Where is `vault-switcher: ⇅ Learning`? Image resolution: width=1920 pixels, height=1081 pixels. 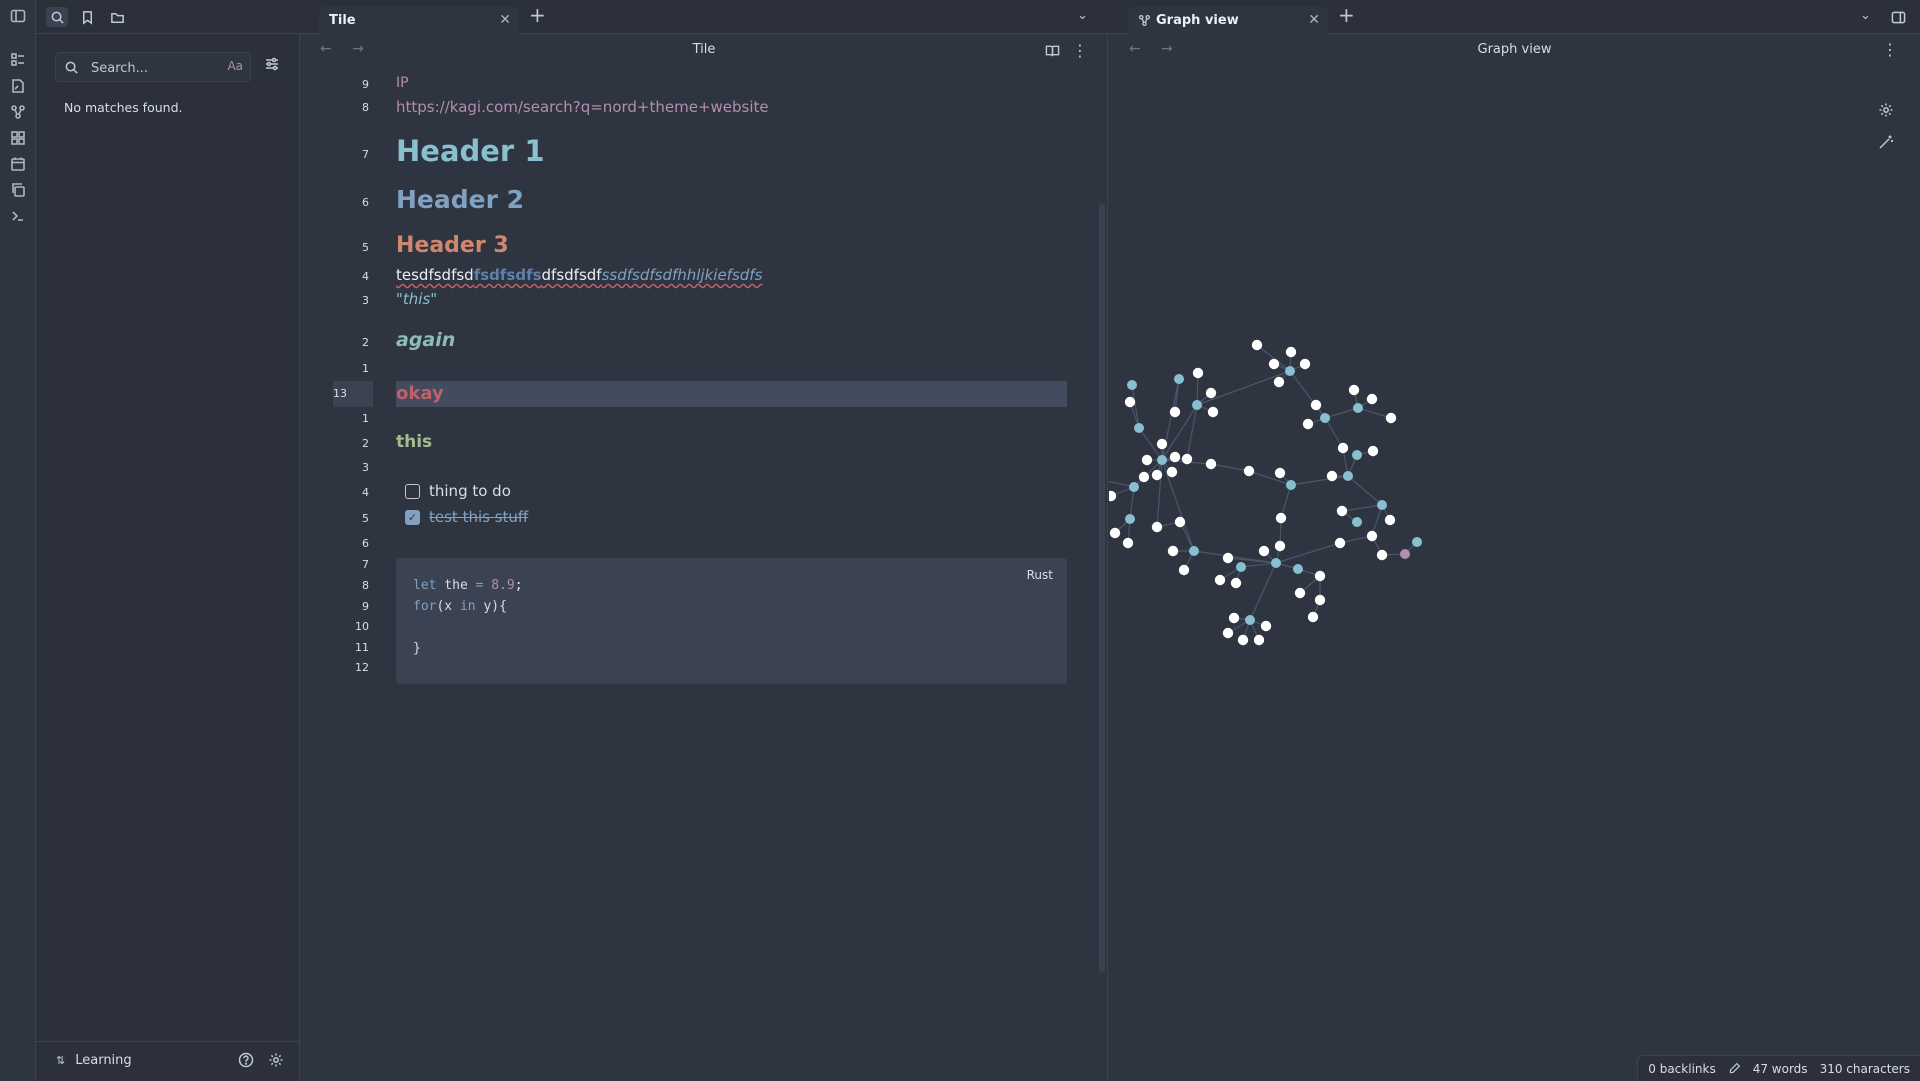 vault-switcher: ⇅ Learning is located at coordinates (94, 1060).